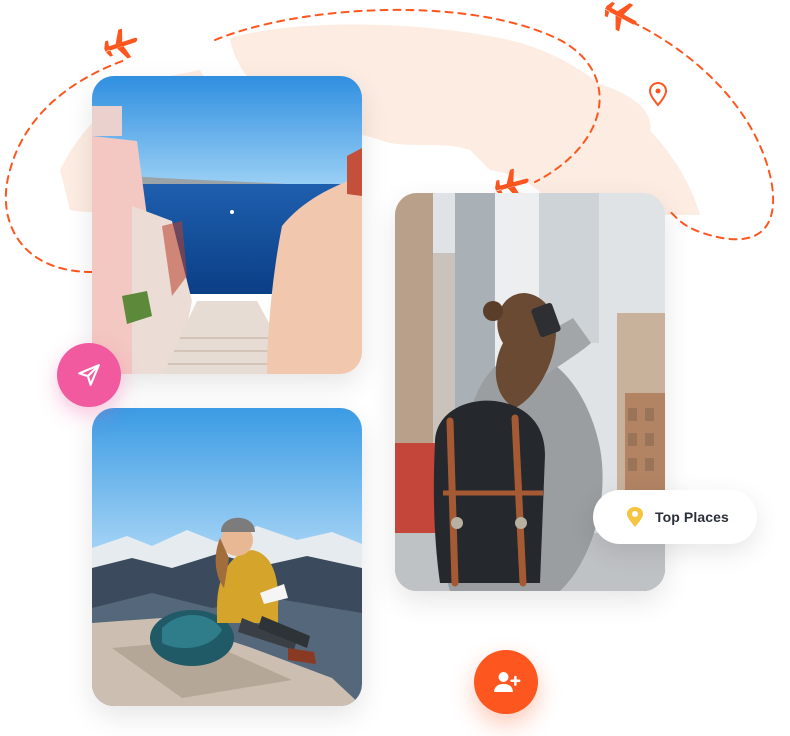  What do you see at coordinates (692, 517) in the screenshot?
I see `top-places-label: Top Places` at bounding box center [692, 517].